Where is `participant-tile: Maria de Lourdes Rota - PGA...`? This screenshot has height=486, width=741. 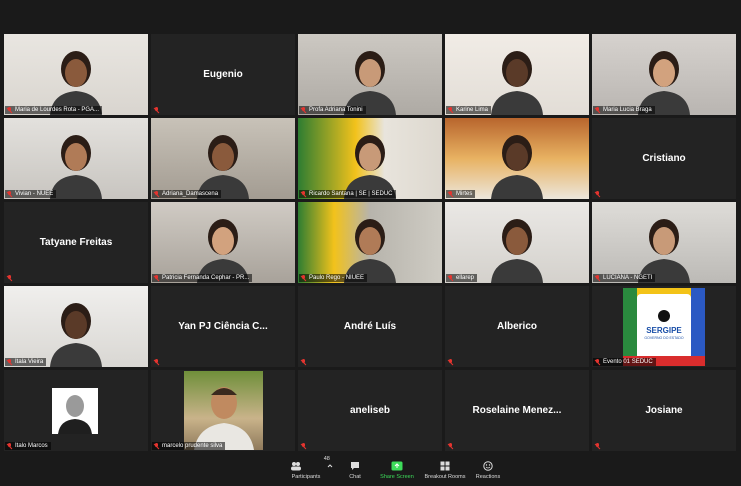 participant-tile: Maria de Lourdes Rota - PGA... is located at coordinates (76, 74).